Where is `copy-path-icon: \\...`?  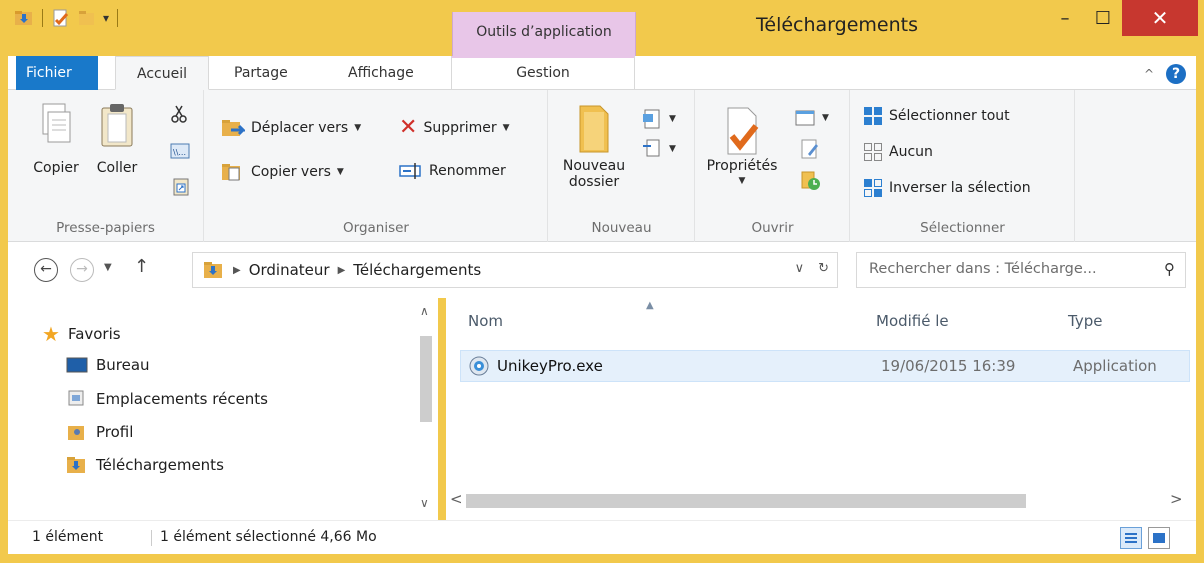
copy-path-icon: \\... is located at coordinates (180, 151).